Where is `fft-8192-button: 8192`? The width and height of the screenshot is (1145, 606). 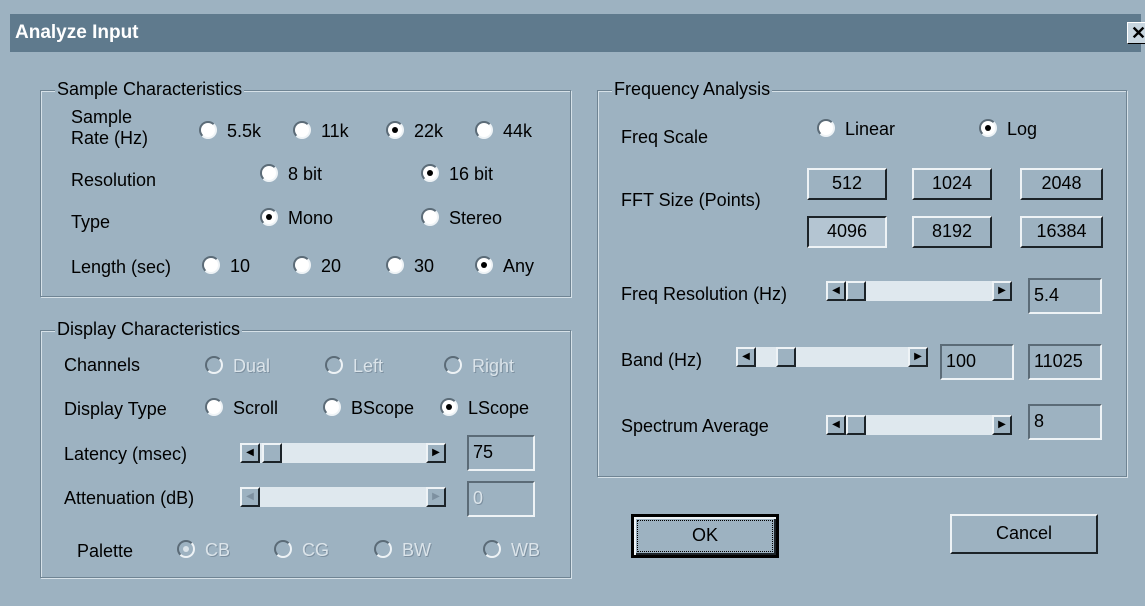 fft-8192-button: 8192 is located at coordinates (952, 232).